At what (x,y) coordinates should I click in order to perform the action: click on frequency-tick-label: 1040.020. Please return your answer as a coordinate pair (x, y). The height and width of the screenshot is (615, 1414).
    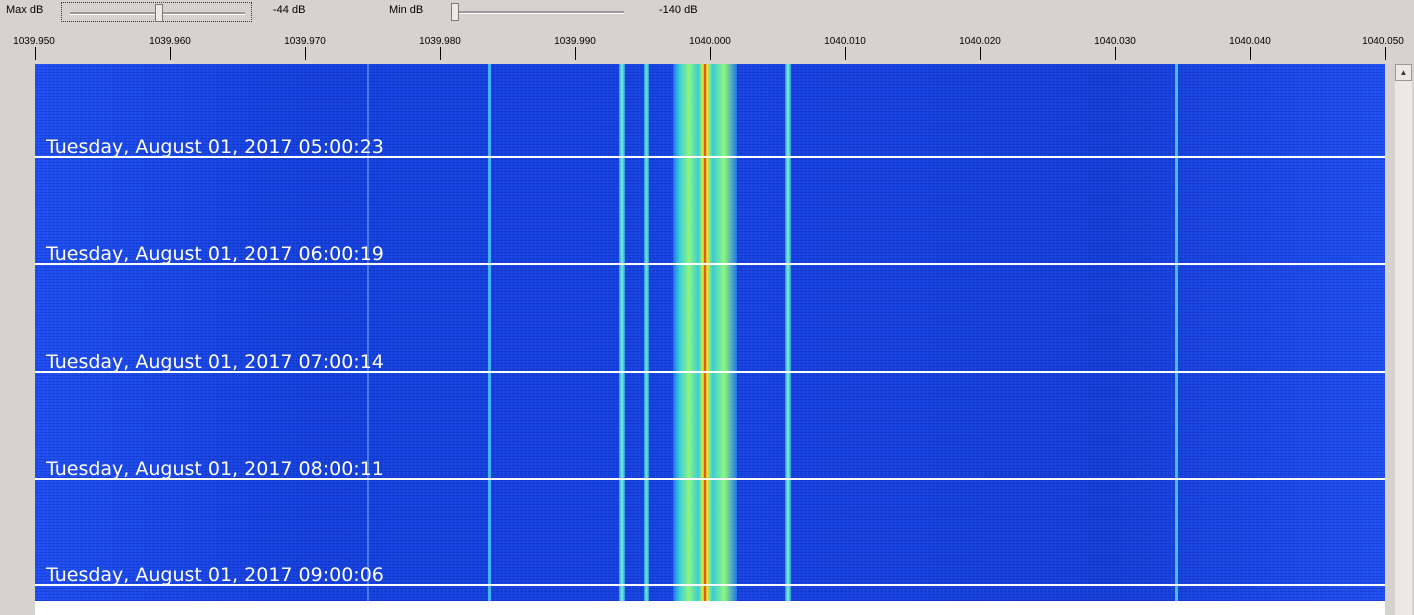
    Looking at the image, I should click on (980, 41).